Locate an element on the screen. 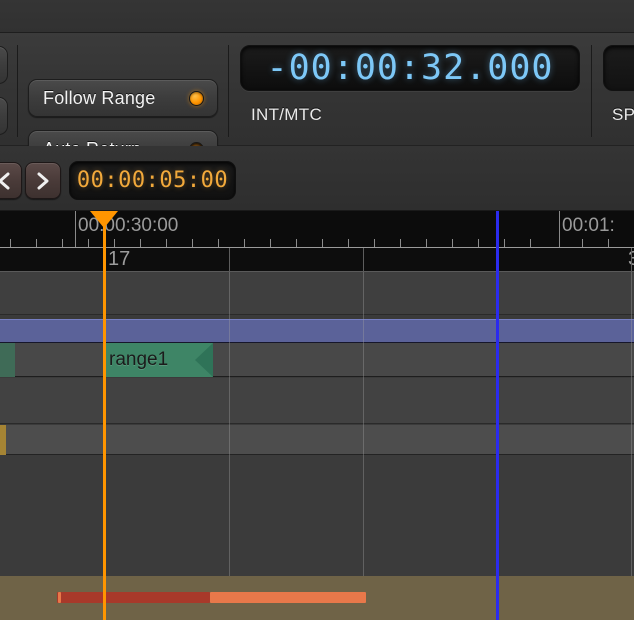 This screenshot has height=620, width=634. track-row-selected is located at coordinates (317, 331).